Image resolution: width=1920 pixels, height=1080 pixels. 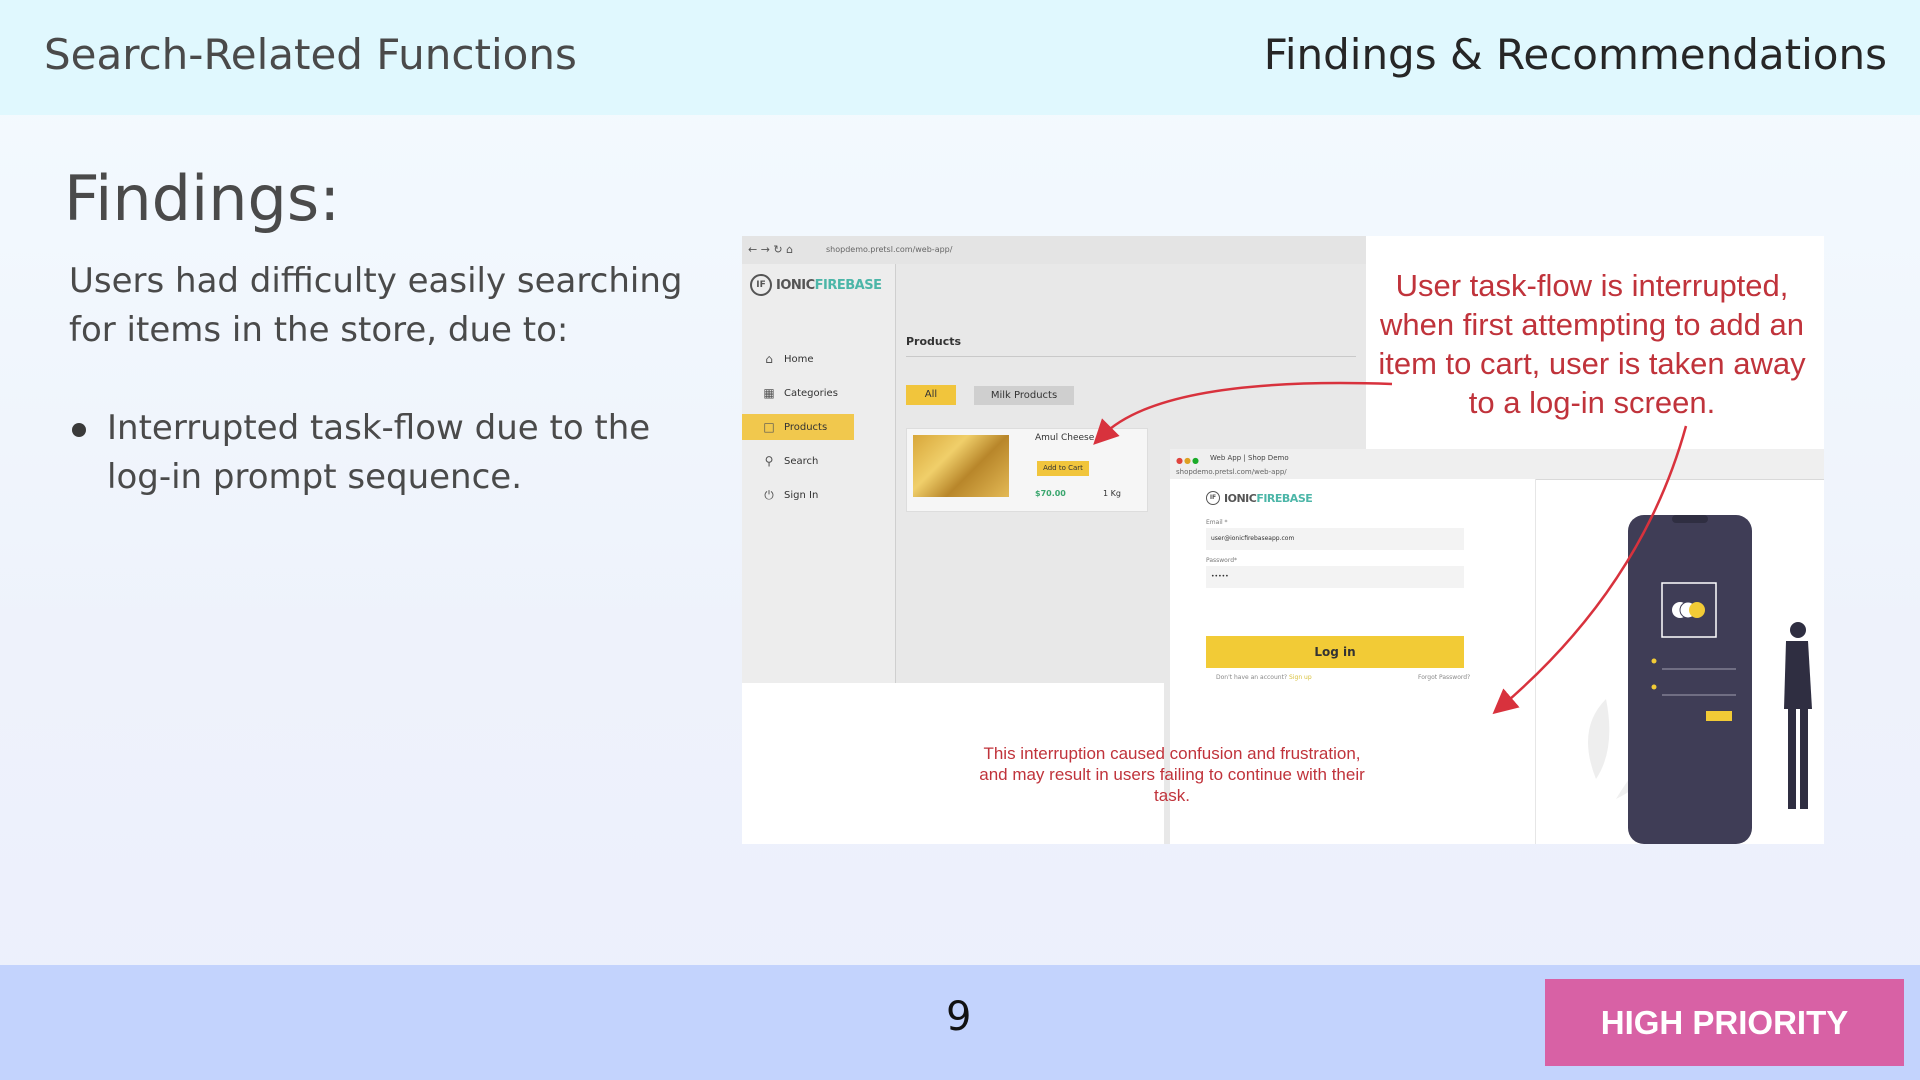 What do you see at coordinates (310, 54) in the screenshot?
I see `section-title: Search-Related Functions` at bounding box center [310, 54].